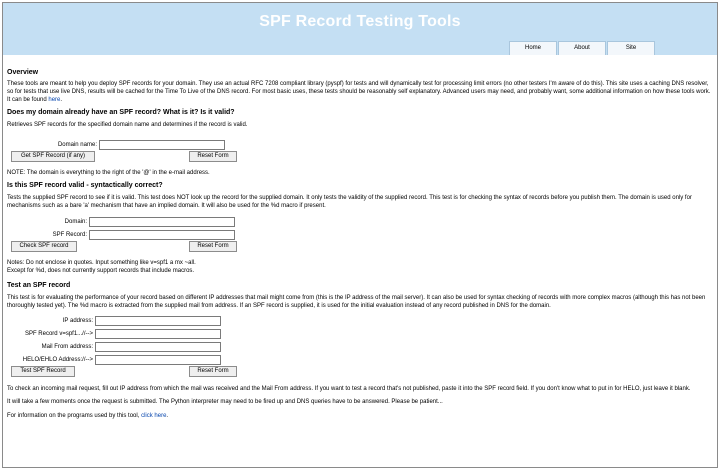  Describe the element at coordinates (69, 234) in the screenshot. I see `spf-record-label: SPF Record:` at that location.